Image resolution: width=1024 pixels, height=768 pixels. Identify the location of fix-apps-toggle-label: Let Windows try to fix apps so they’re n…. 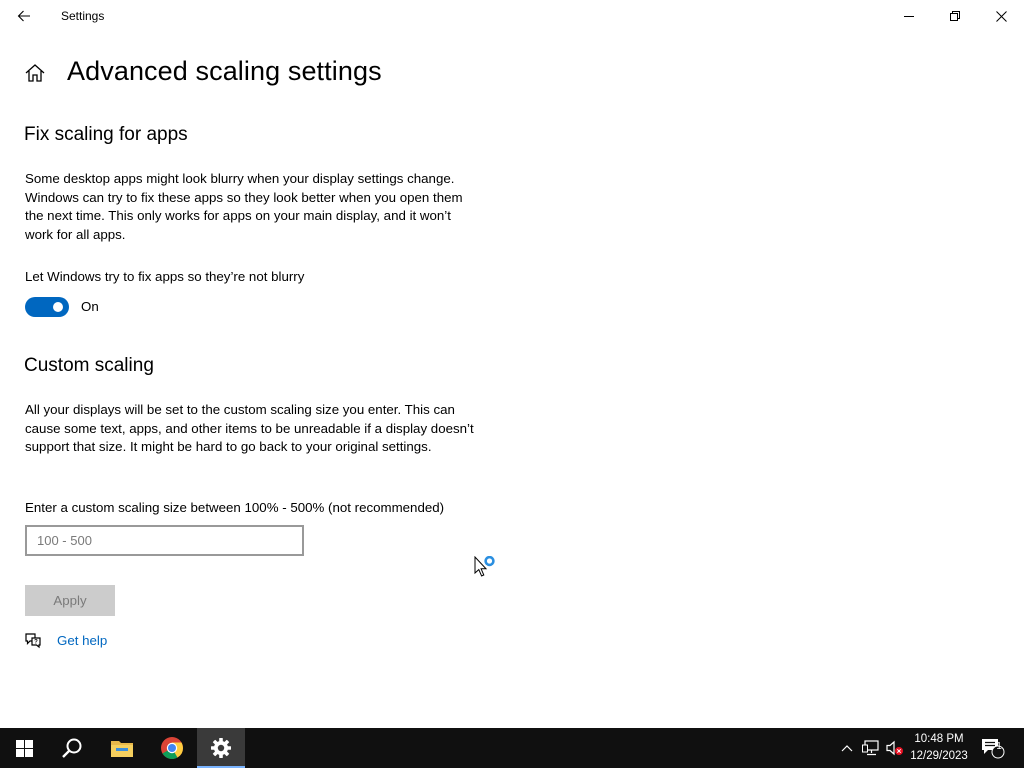
(165, 276).